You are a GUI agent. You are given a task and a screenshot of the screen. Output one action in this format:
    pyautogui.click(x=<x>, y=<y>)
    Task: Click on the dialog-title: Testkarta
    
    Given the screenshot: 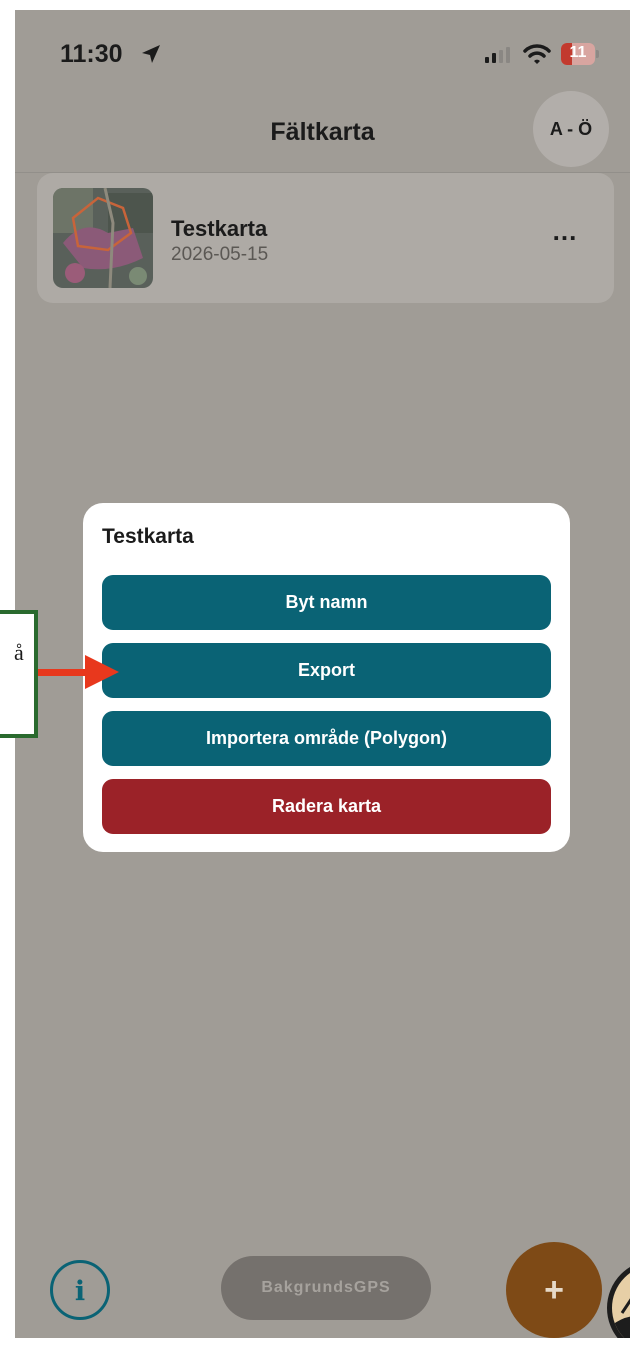 What is the action you would take?
    pyautogui.click(x=148, y=536)
    